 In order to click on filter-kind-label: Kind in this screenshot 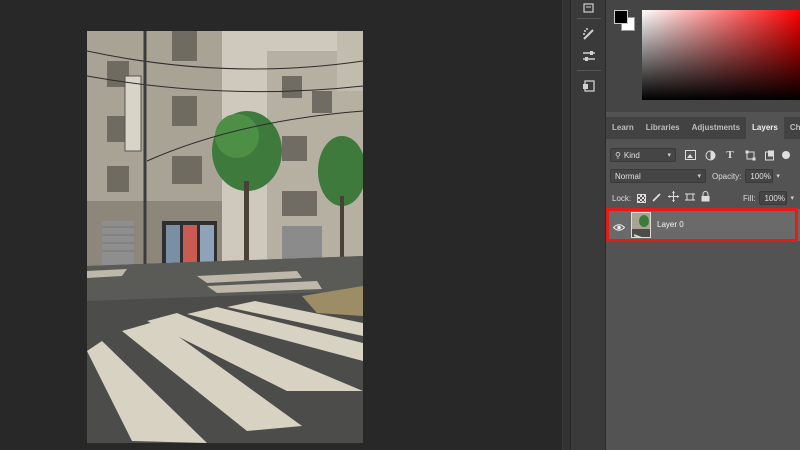, I will do `click(631, 155)`.